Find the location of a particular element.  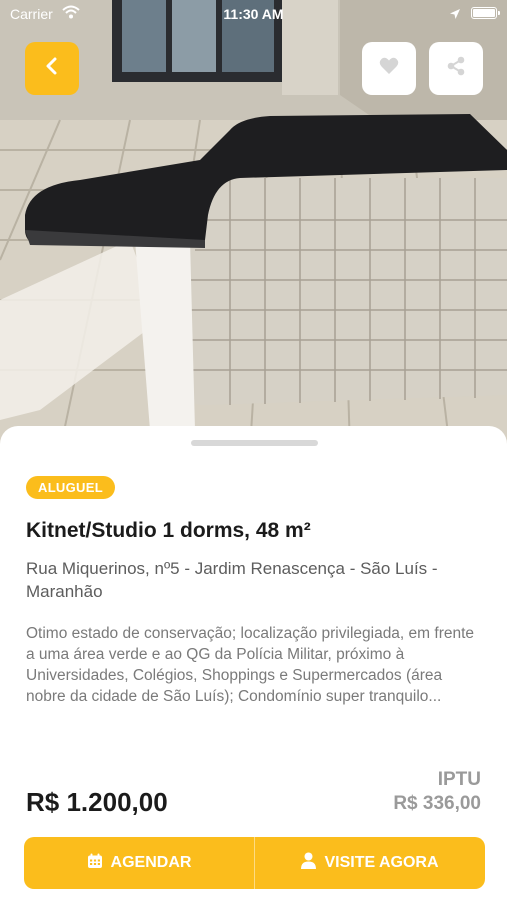

calendar-icon is located at coordinates (95, 863).